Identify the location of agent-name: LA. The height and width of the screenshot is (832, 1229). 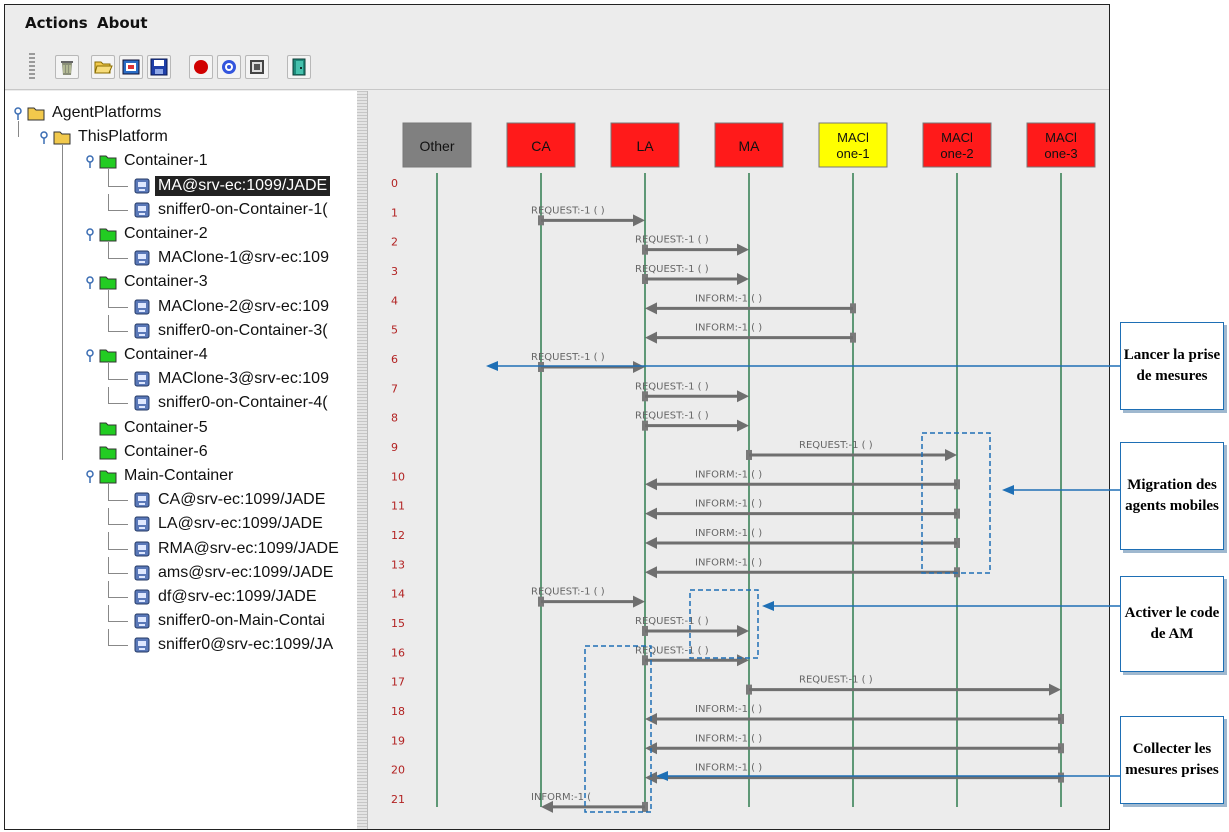
(645, 146).